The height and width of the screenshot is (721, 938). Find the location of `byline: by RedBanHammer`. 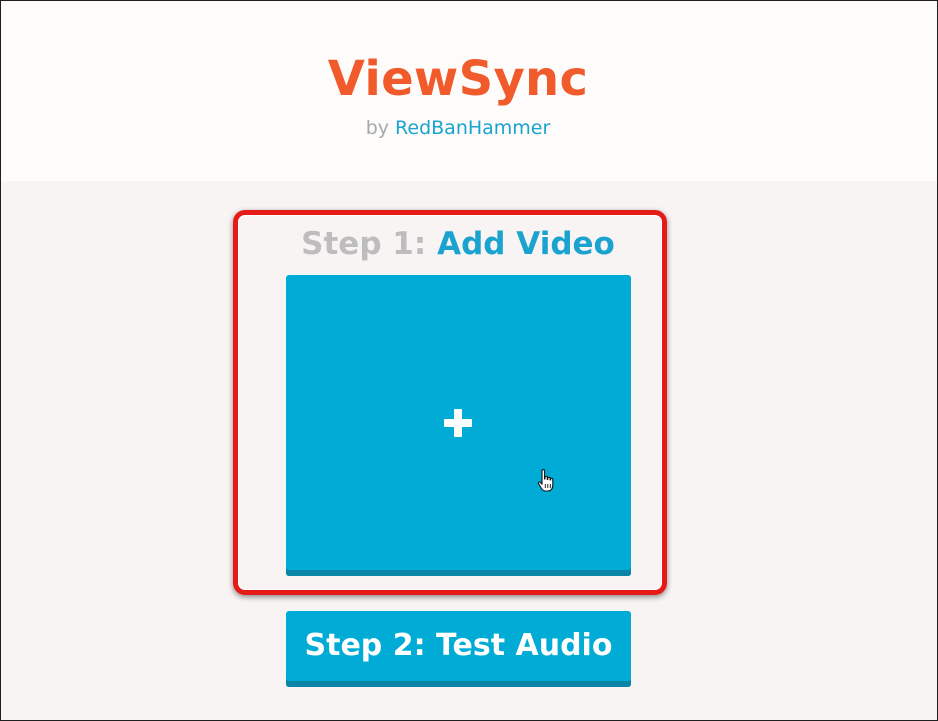

byline: by RedBanHammer is located at coordinates (458, 128).